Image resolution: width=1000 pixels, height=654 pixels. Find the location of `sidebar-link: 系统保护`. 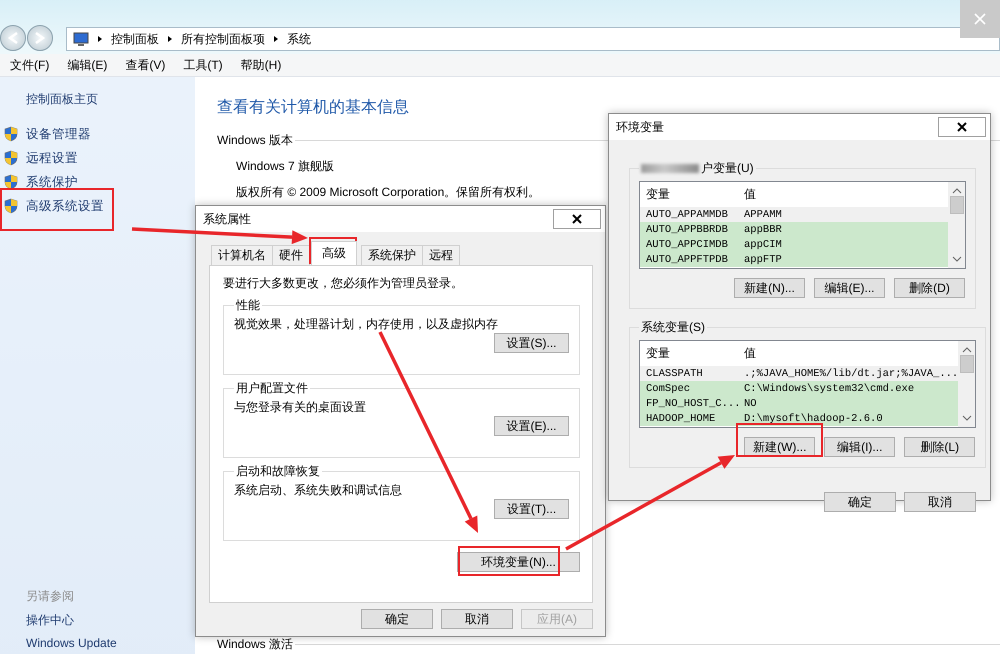

sidebar-link: 系统保护 is located at coordinates (52, 182).